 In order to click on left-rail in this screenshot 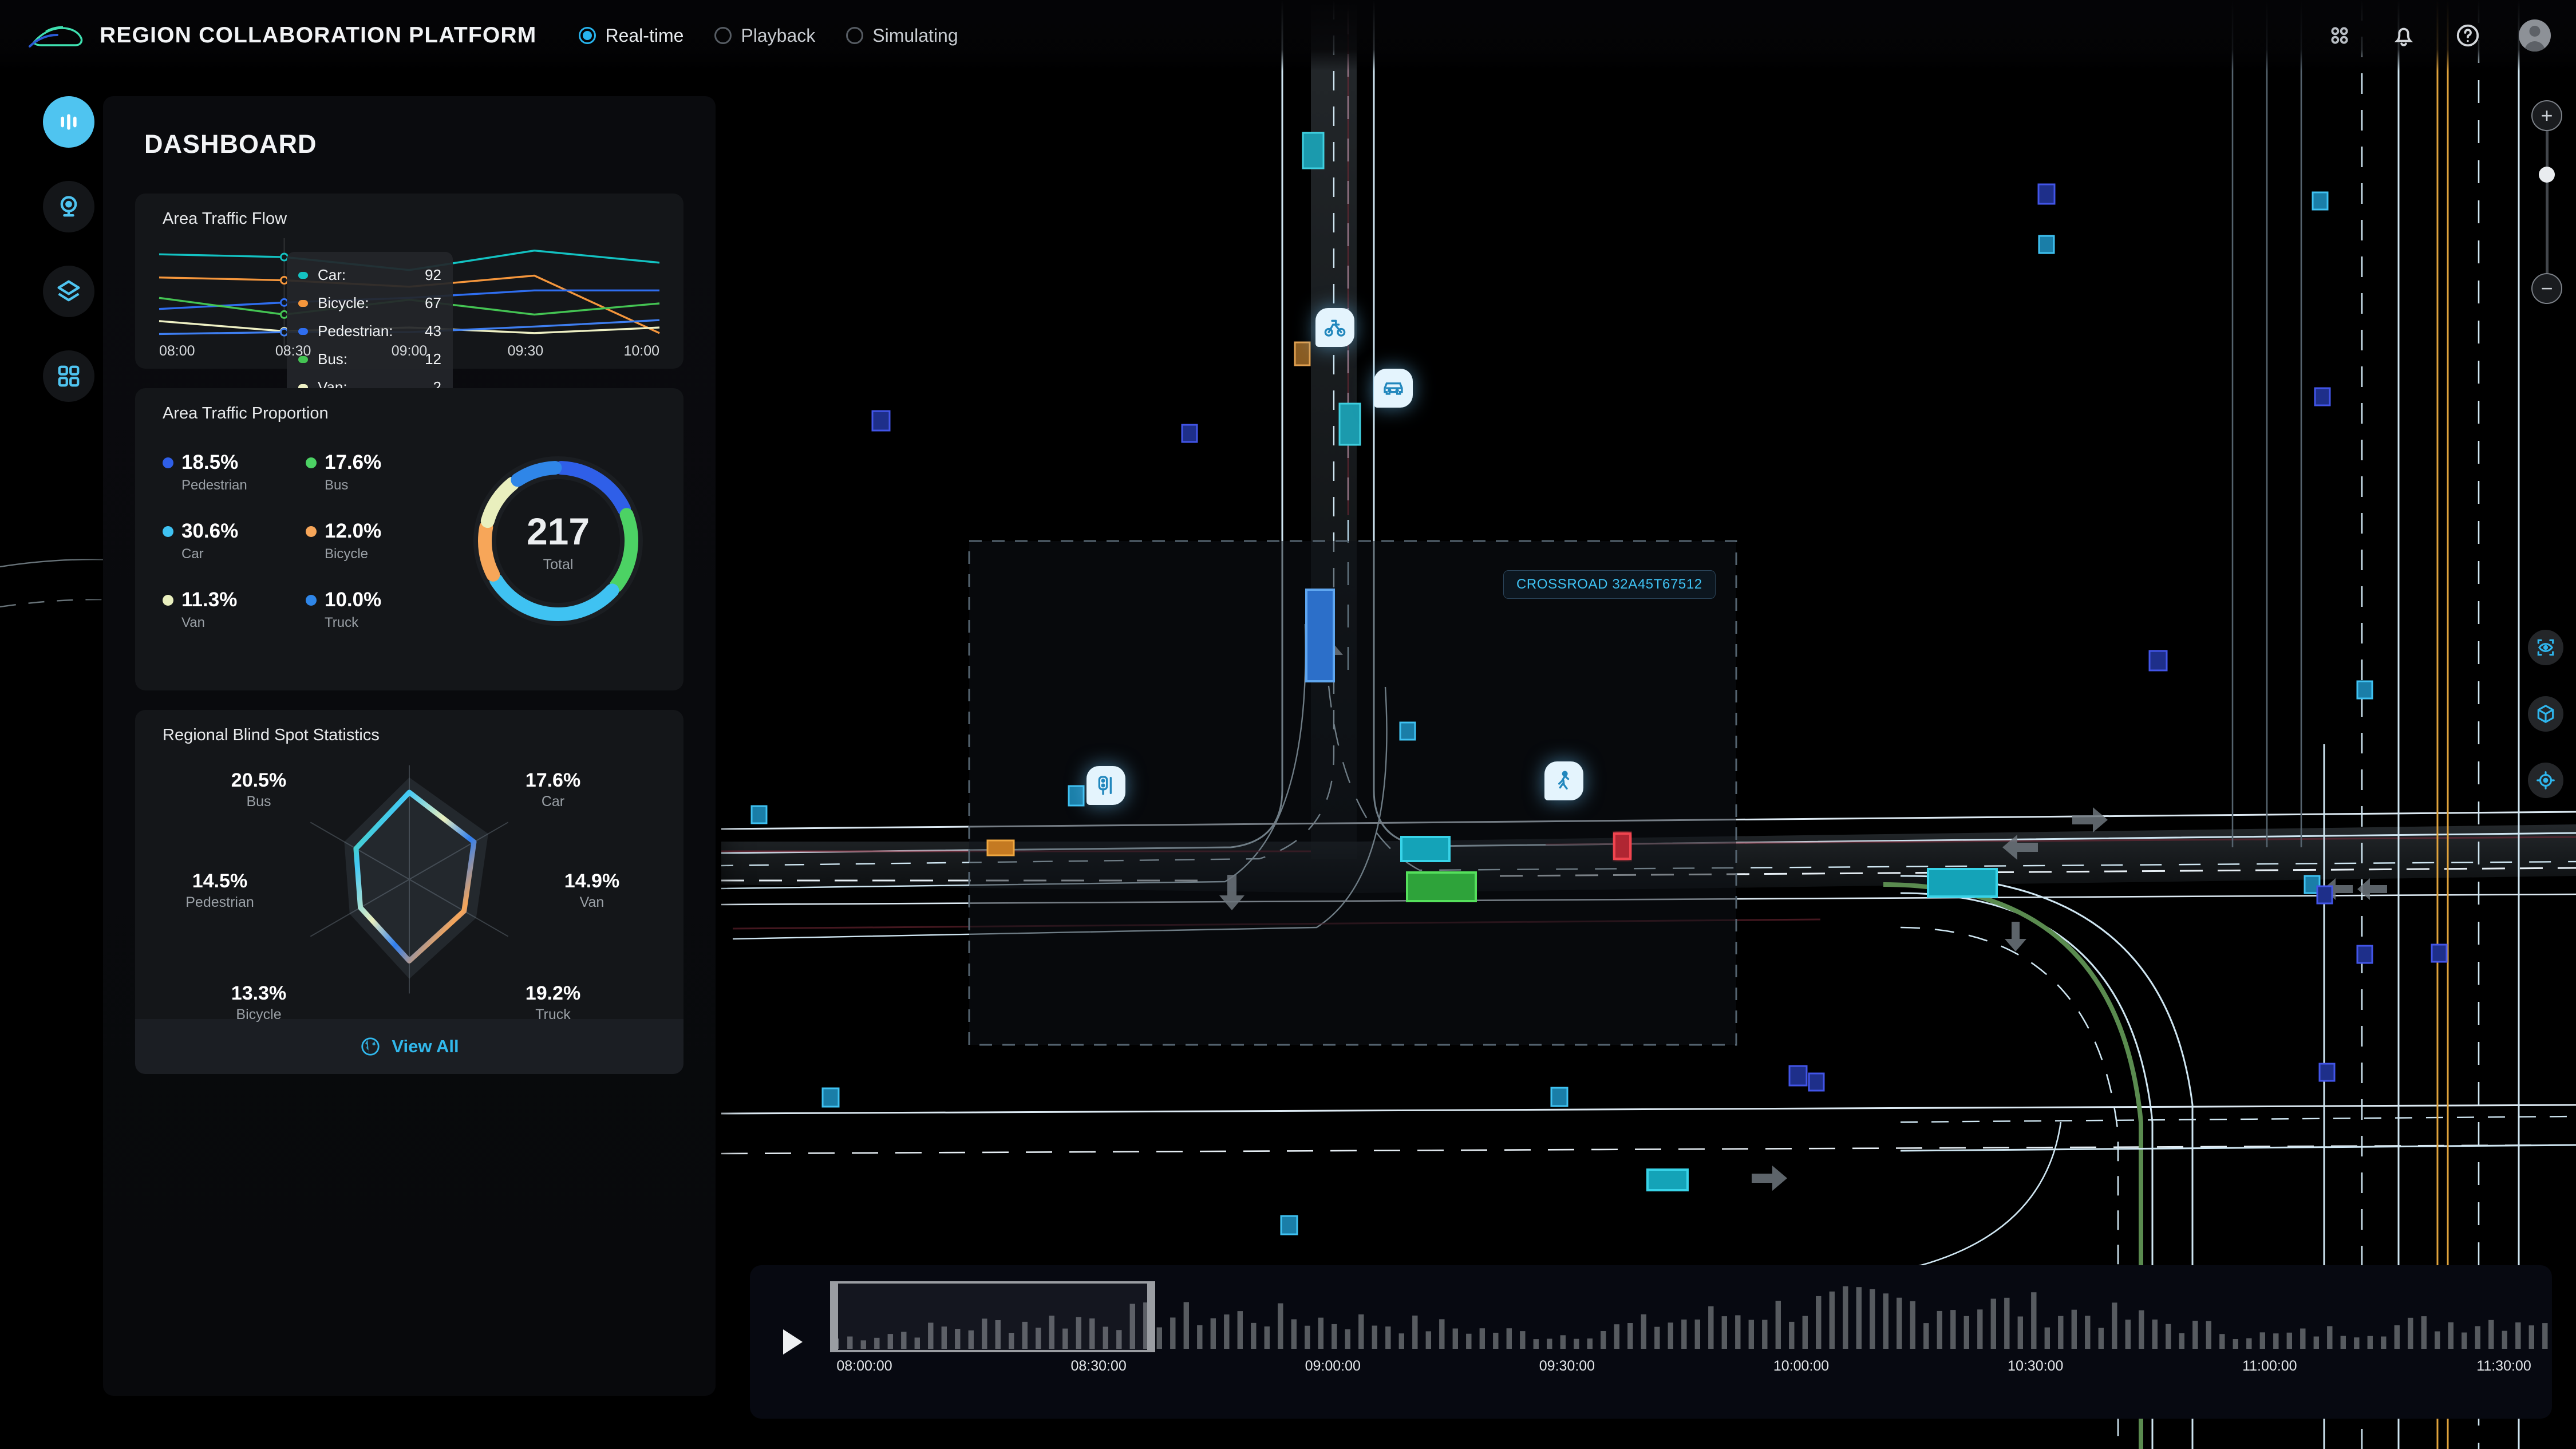, I will do `click(68, 249)`.